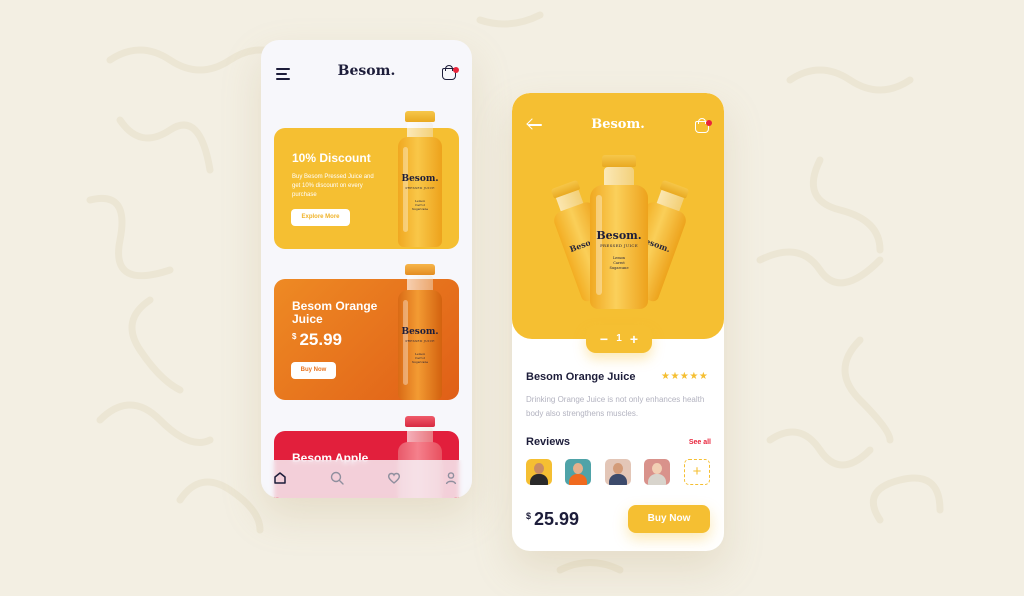 The height and width of the screenshot is (596, 1024). What do you see at coordinates (700, 442) in the screenshot?
I see `see-all-link: See all` at bounding box center [700, 442].